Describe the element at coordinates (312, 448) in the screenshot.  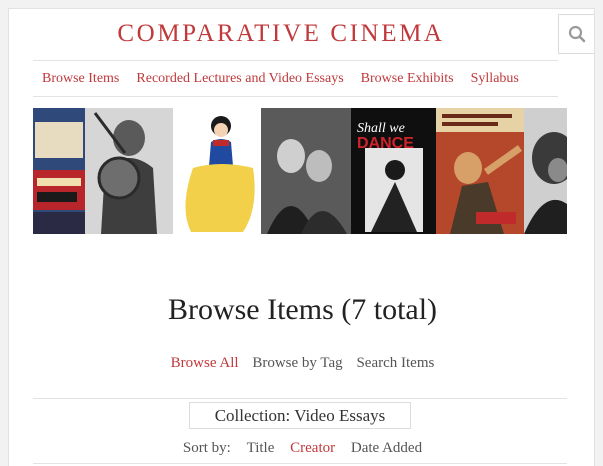
I see `sort-by-creator: Creator` at that location.